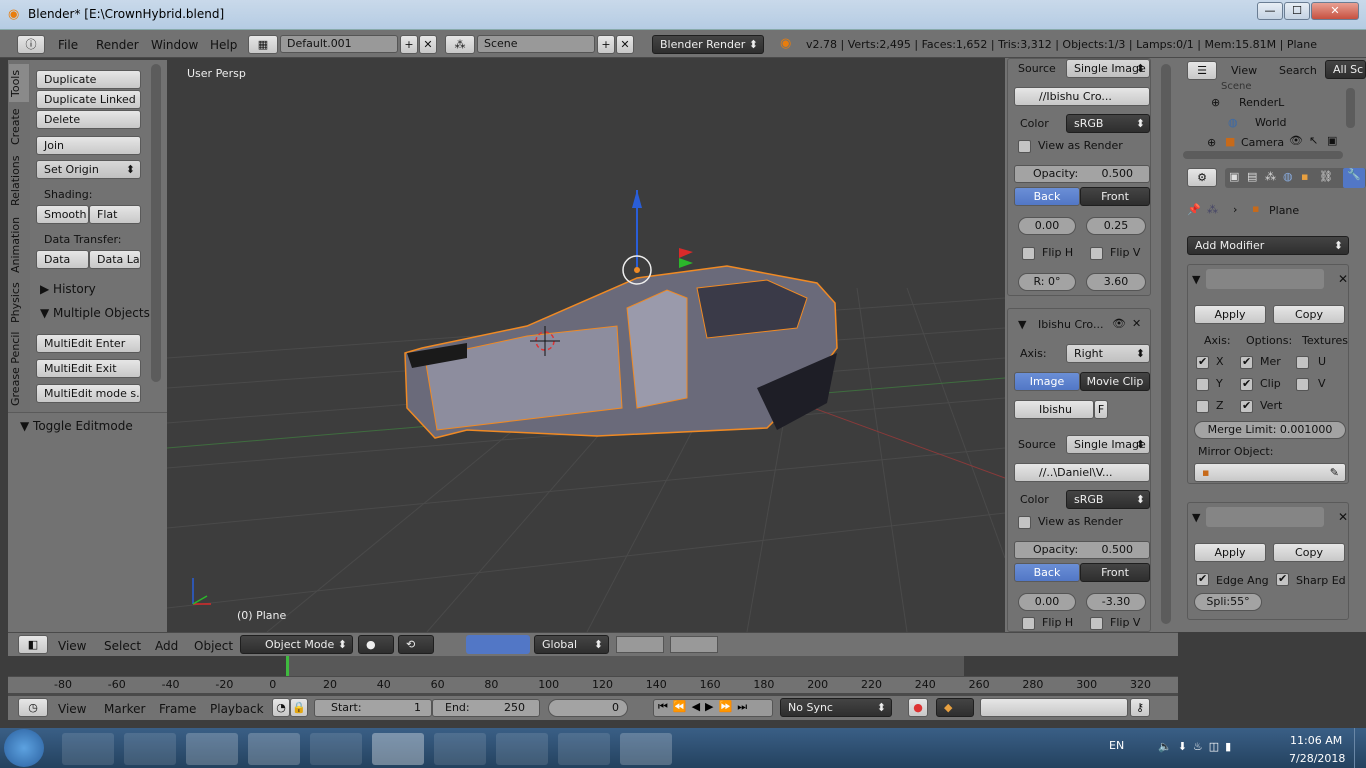  Describe the element at coordinates (1047, 282) in the screenshot. I see `rotation-field: R: 0°` at that location.